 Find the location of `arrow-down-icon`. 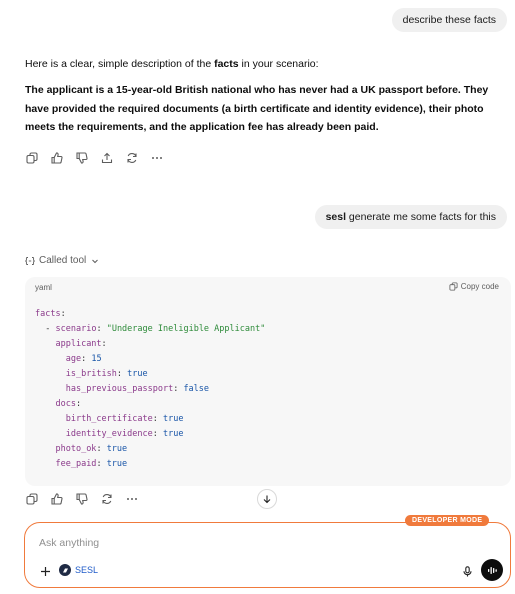

arrow-down-icon is located at coordinates (267, 499).